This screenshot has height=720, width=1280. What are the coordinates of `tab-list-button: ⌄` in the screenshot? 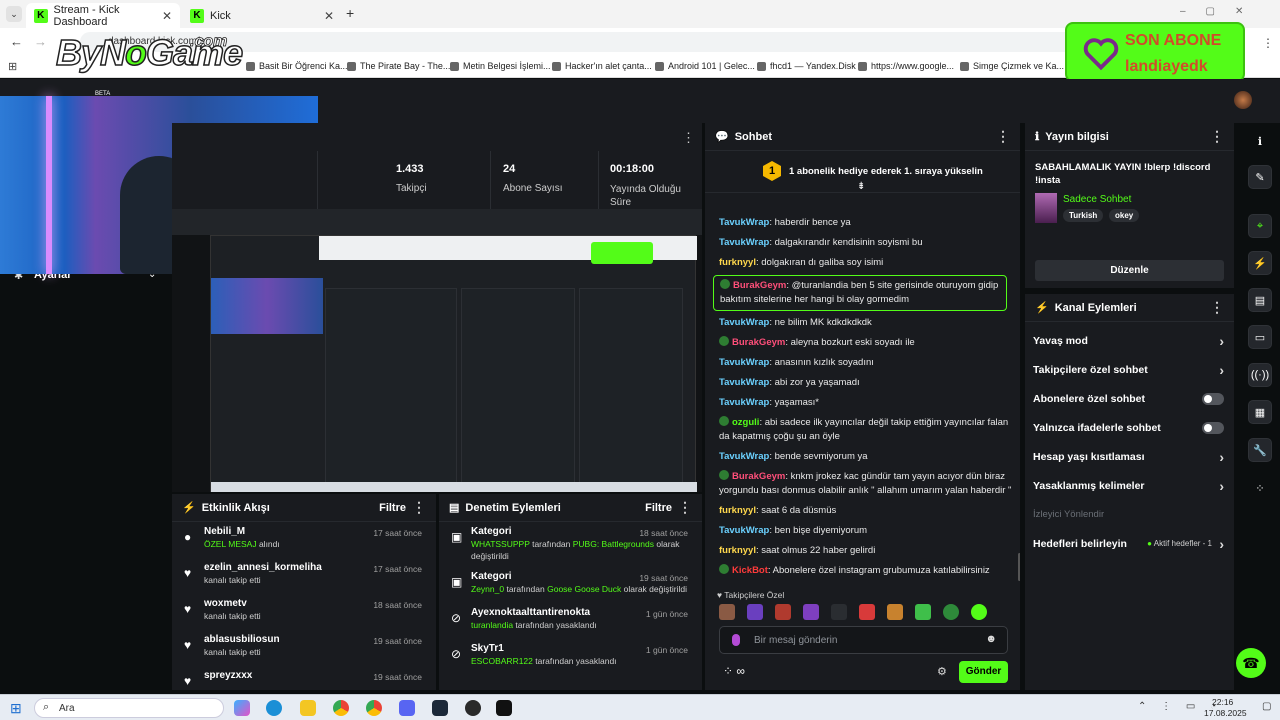 It's located at (14, 14).